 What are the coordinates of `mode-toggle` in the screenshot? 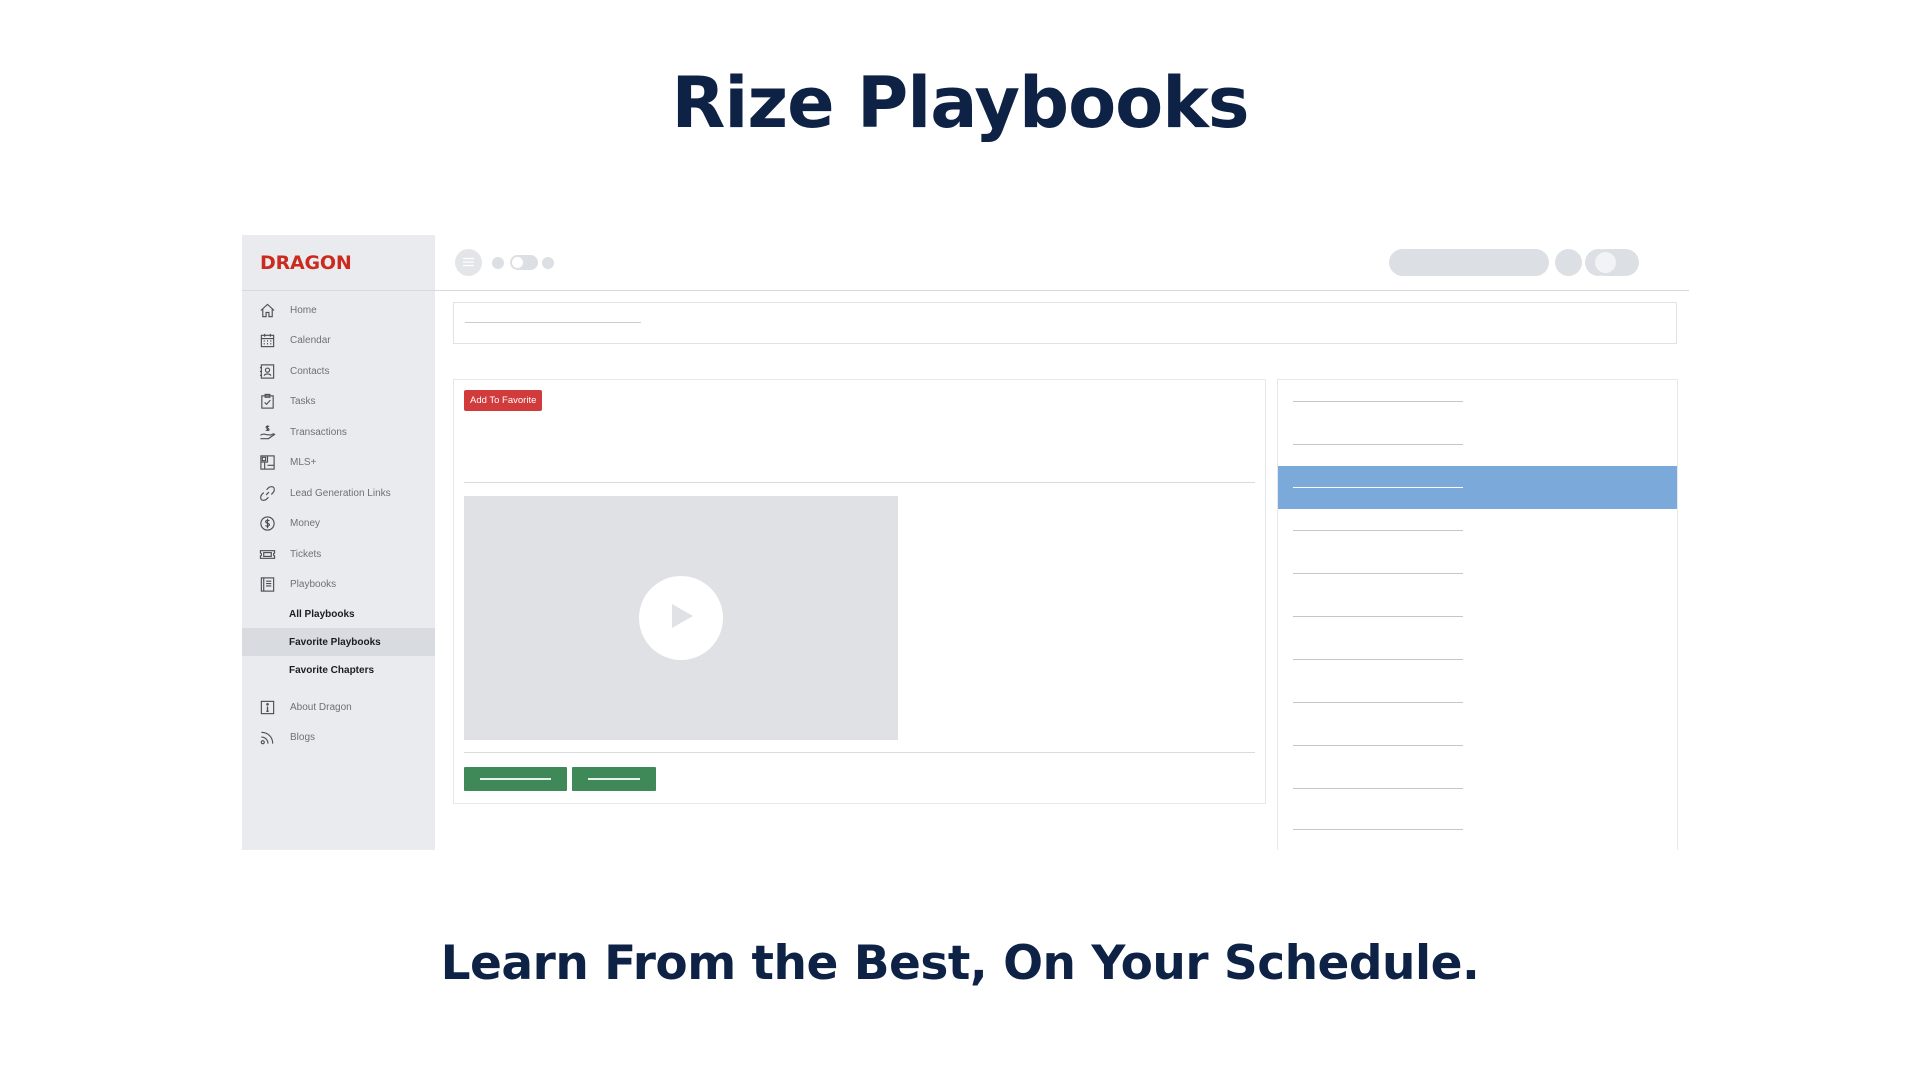 It's located at (524, 262).